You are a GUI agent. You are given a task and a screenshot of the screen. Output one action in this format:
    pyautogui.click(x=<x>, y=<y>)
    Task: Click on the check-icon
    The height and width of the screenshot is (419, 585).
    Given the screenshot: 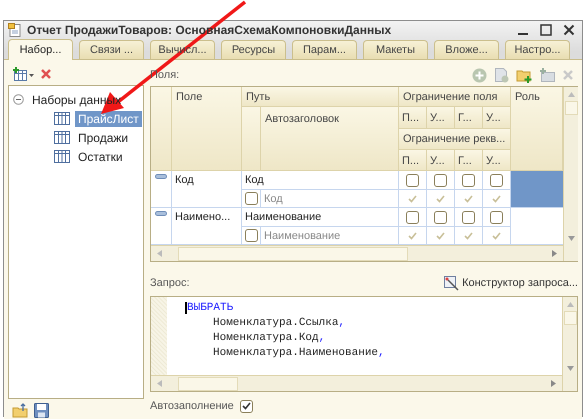 What is the action you would take?
    pyautogui.click(x=246, y=406)
    